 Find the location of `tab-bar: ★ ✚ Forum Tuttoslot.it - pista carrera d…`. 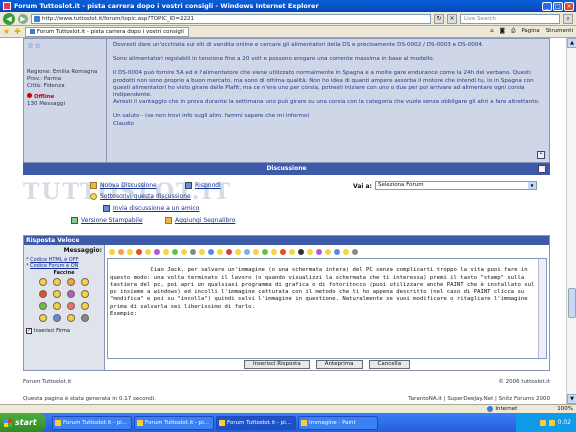

tab-bar: ★ ✚ Forum Tuttoslot.it - pista carrera d… is located at coordinates (288, 32).